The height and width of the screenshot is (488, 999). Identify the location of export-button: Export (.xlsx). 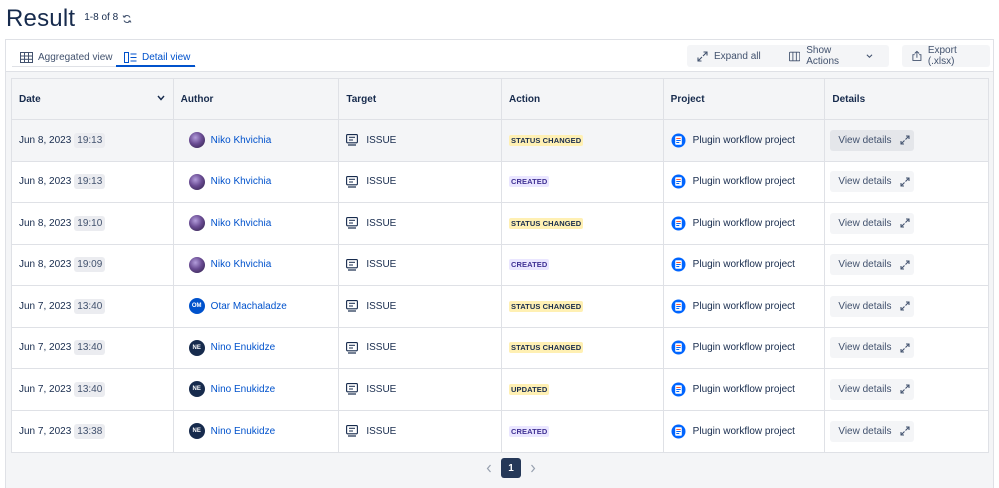
(946, 56).